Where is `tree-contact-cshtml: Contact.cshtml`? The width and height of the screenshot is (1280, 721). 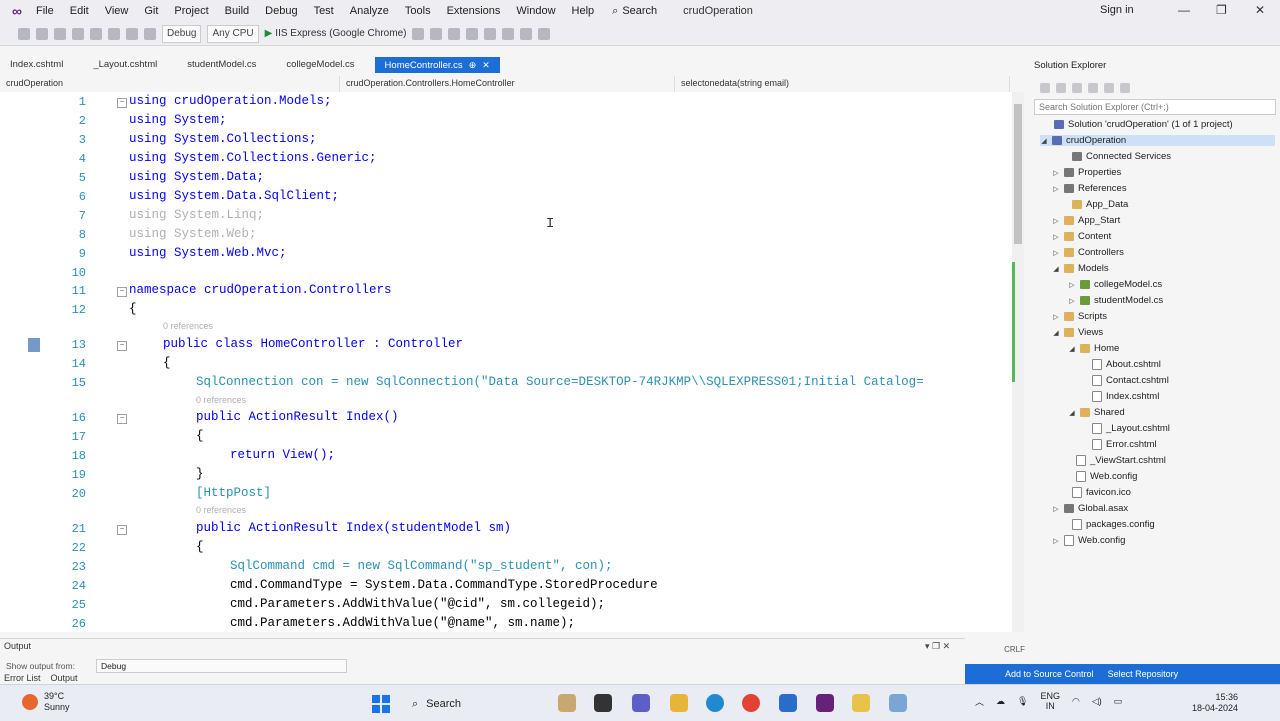 tree-contact-cshtml: Contact.cshtml is located at coordinates (1130, 380).